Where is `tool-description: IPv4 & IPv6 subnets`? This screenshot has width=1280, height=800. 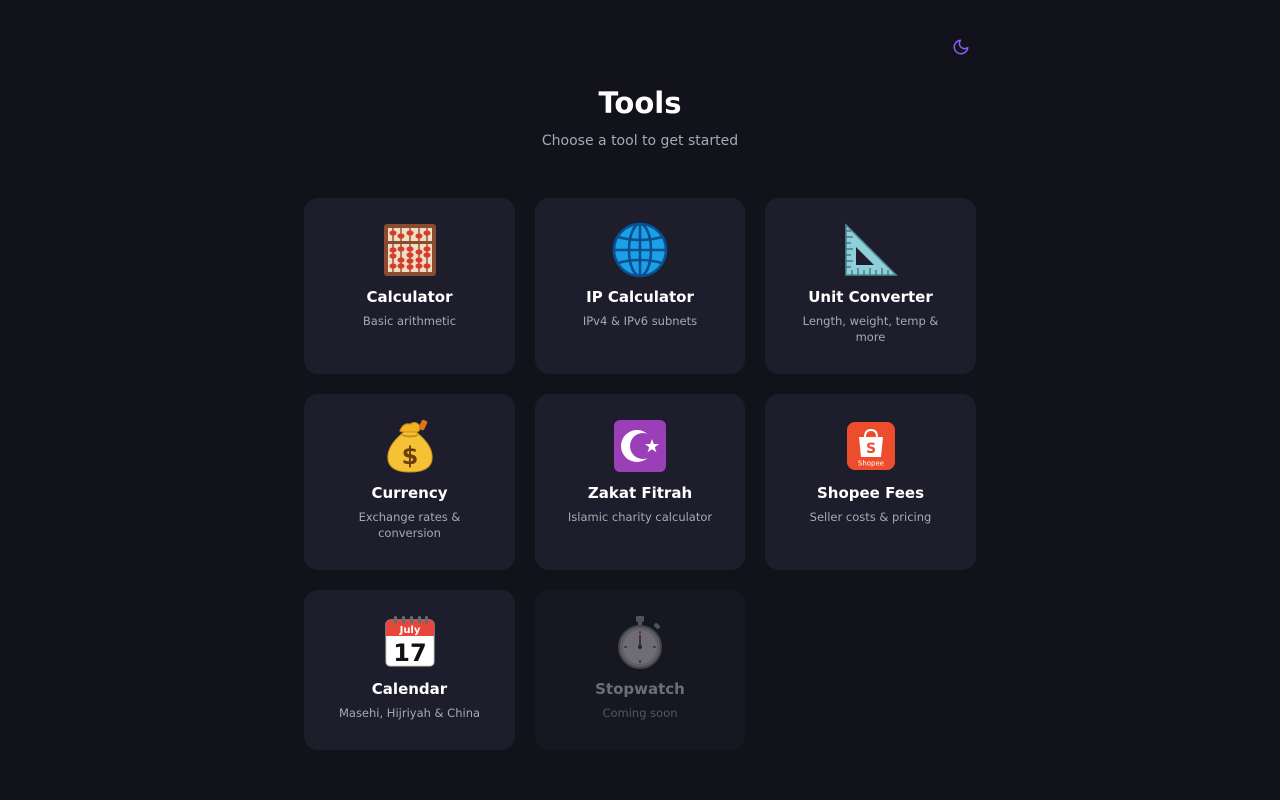 tool-description: IPv4 & IPv6 subnets is located at coordinates (640, 321).